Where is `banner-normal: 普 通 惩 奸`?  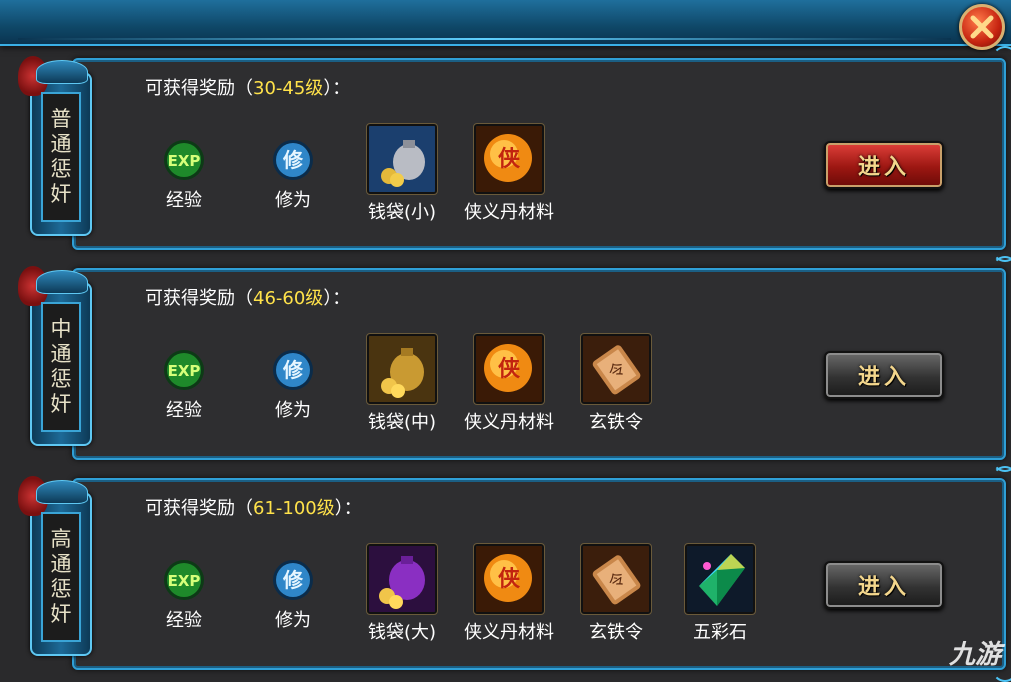 banner-normal: 普 通 惩 奸 is located at coordinates (55, 146).